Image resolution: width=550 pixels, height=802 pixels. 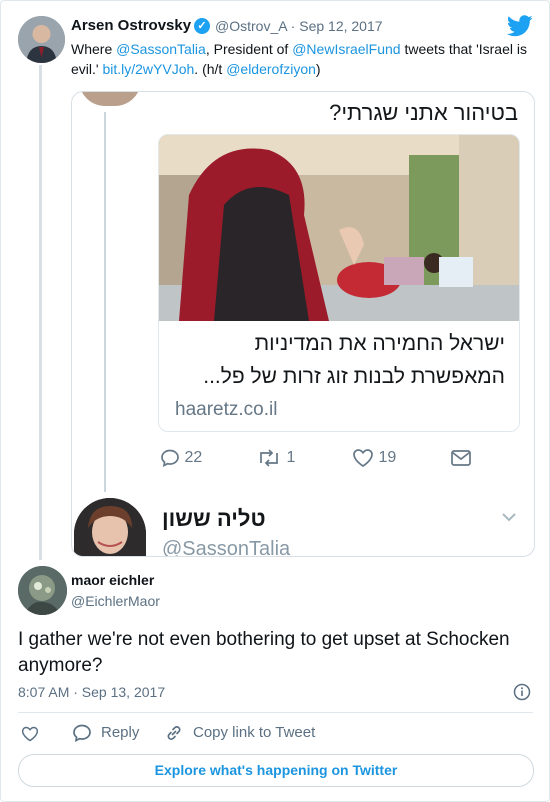 I want to click on mention-newisraelfund: @NewIsraelFund, so click(x=346, y=49).